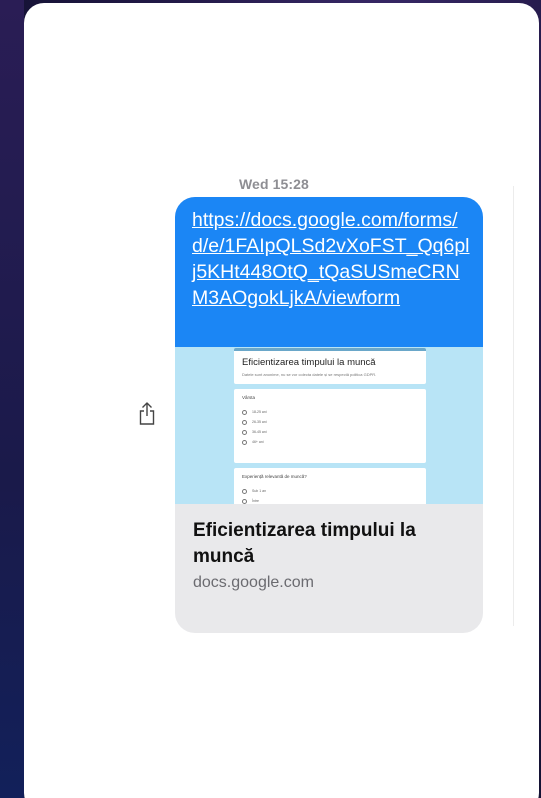 The height and width of the screenshot is (798, 541). I want to click on radio-option: 26-35 ani, so click(330, 422).